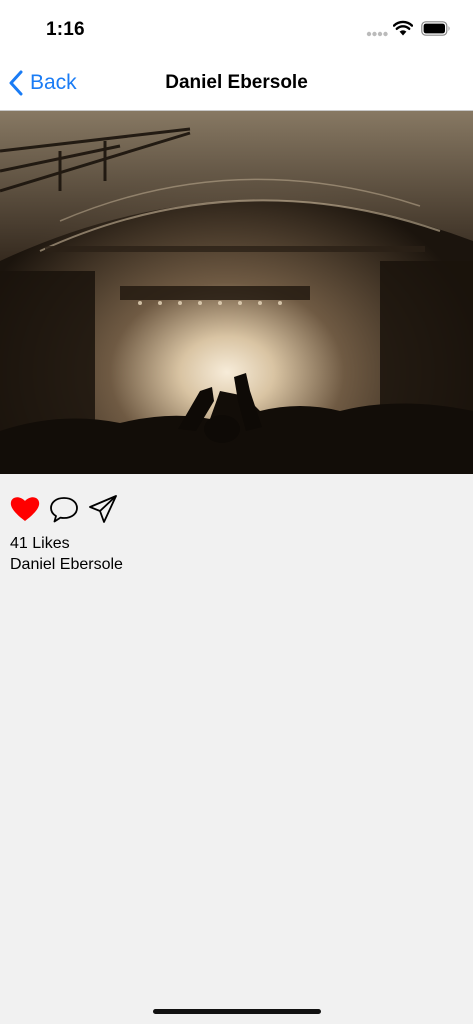 The image size is (473, 1024). I want to click on likes-count: 41 Likes, so click(40, 543).